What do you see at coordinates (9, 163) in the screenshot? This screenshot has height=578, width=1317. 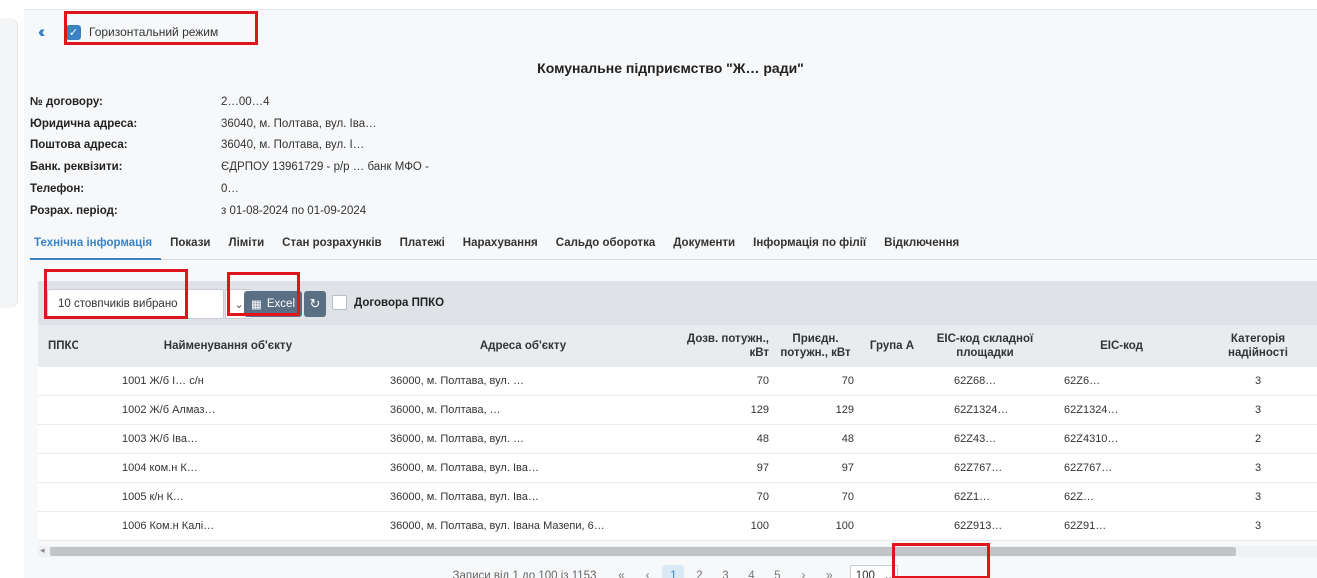 I see `side-panel-edge` at bounding box center [9, 163].